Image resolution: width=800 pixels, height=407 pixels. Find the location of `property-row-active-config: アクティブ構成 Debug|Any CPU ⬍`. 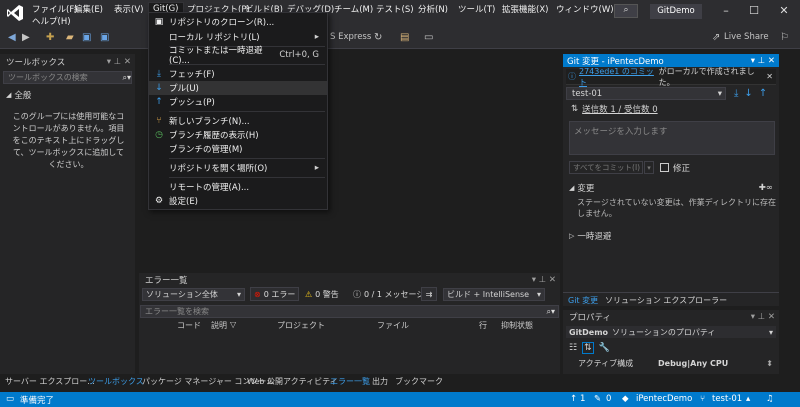

property-row-active-config: アクティブ構成 Debug|Any CPU ⬍ is located at coordinates (671, 363).